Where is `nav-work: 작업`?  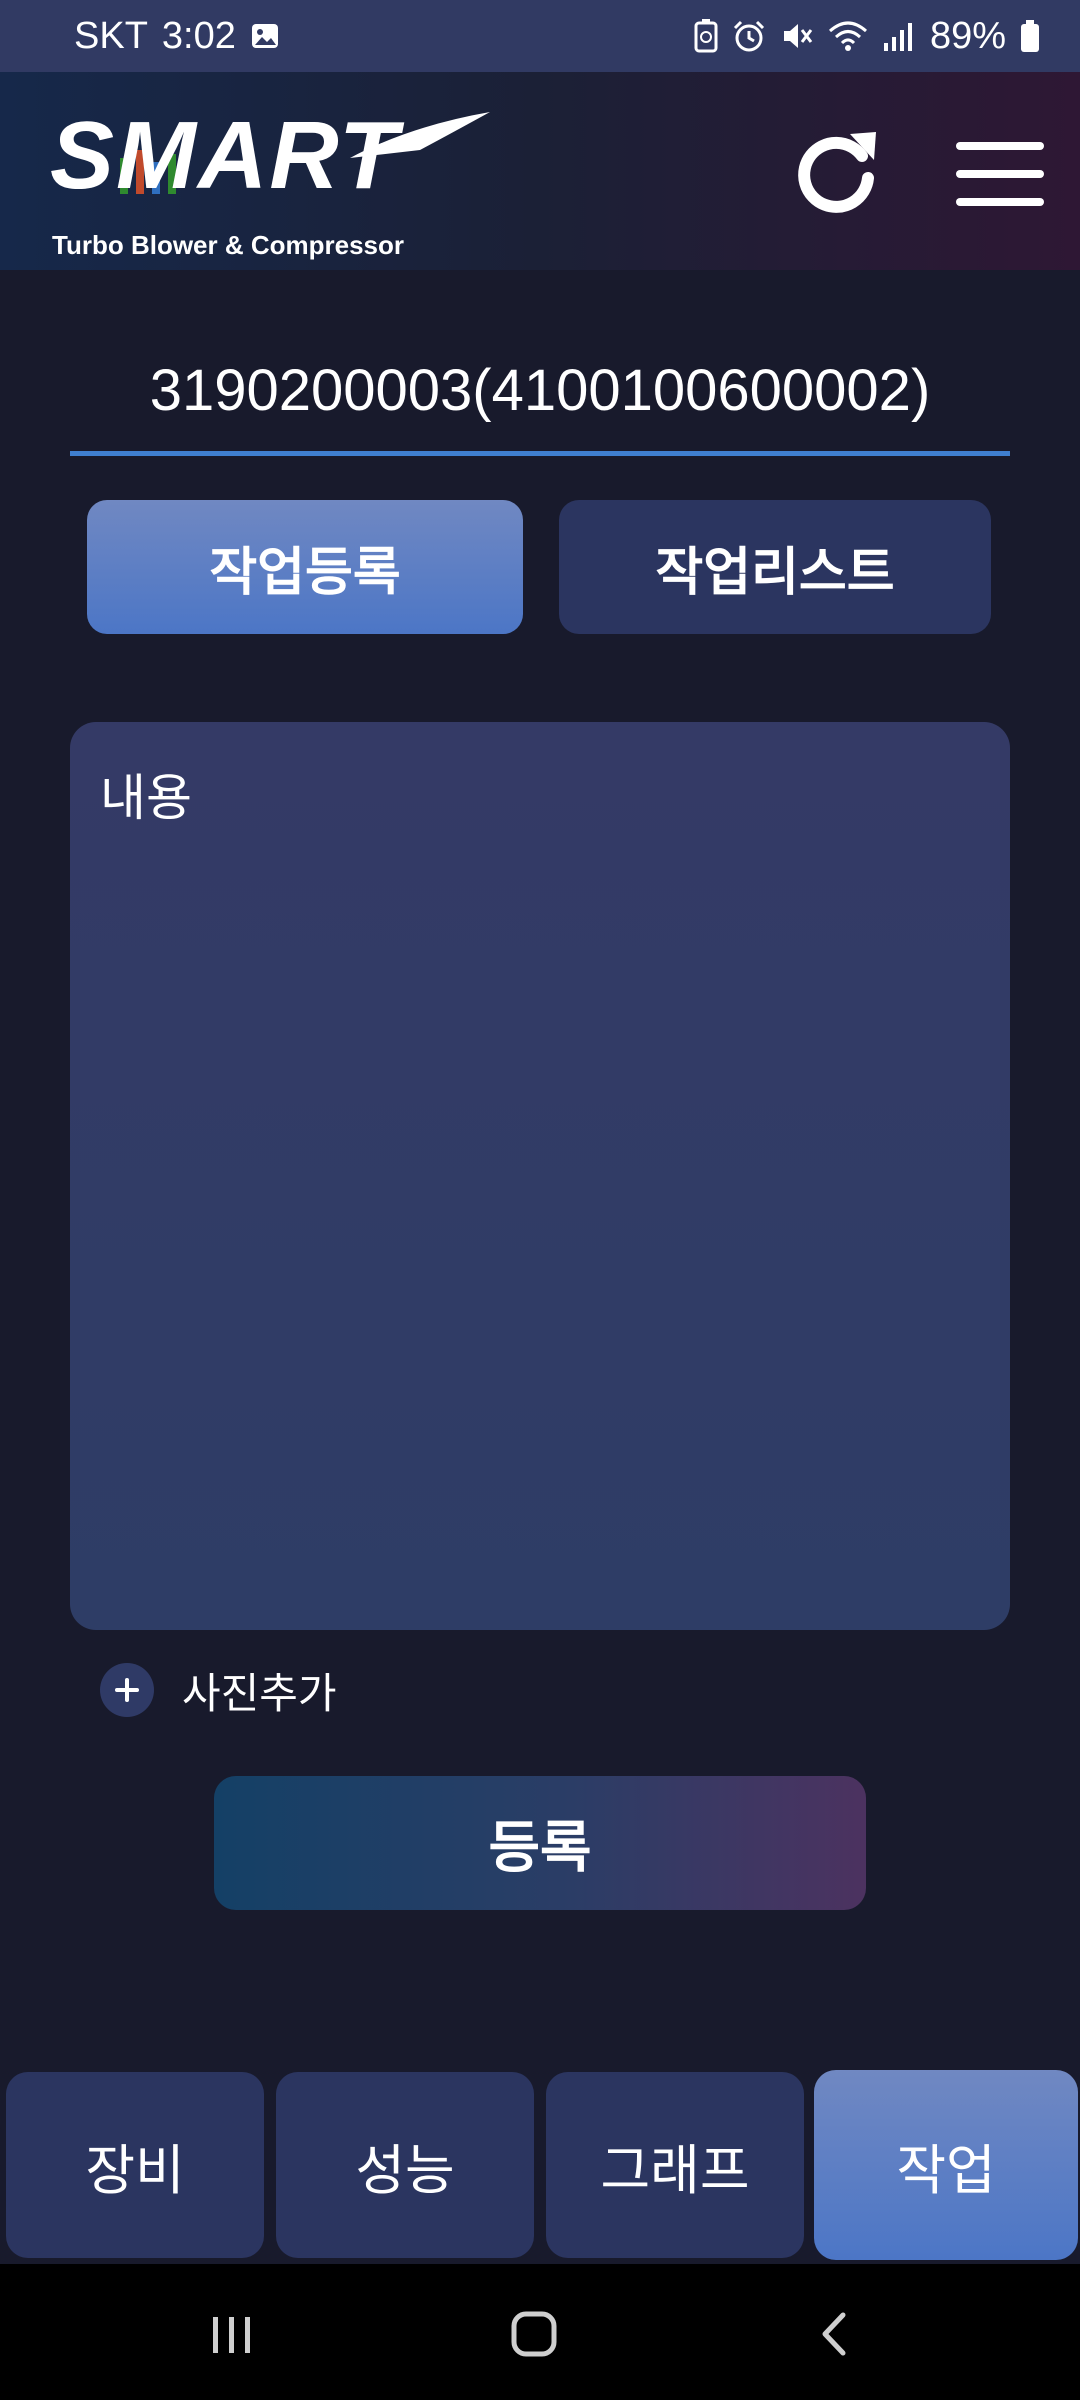
nav-work: 작업 is located at coordinates (946, 2165).